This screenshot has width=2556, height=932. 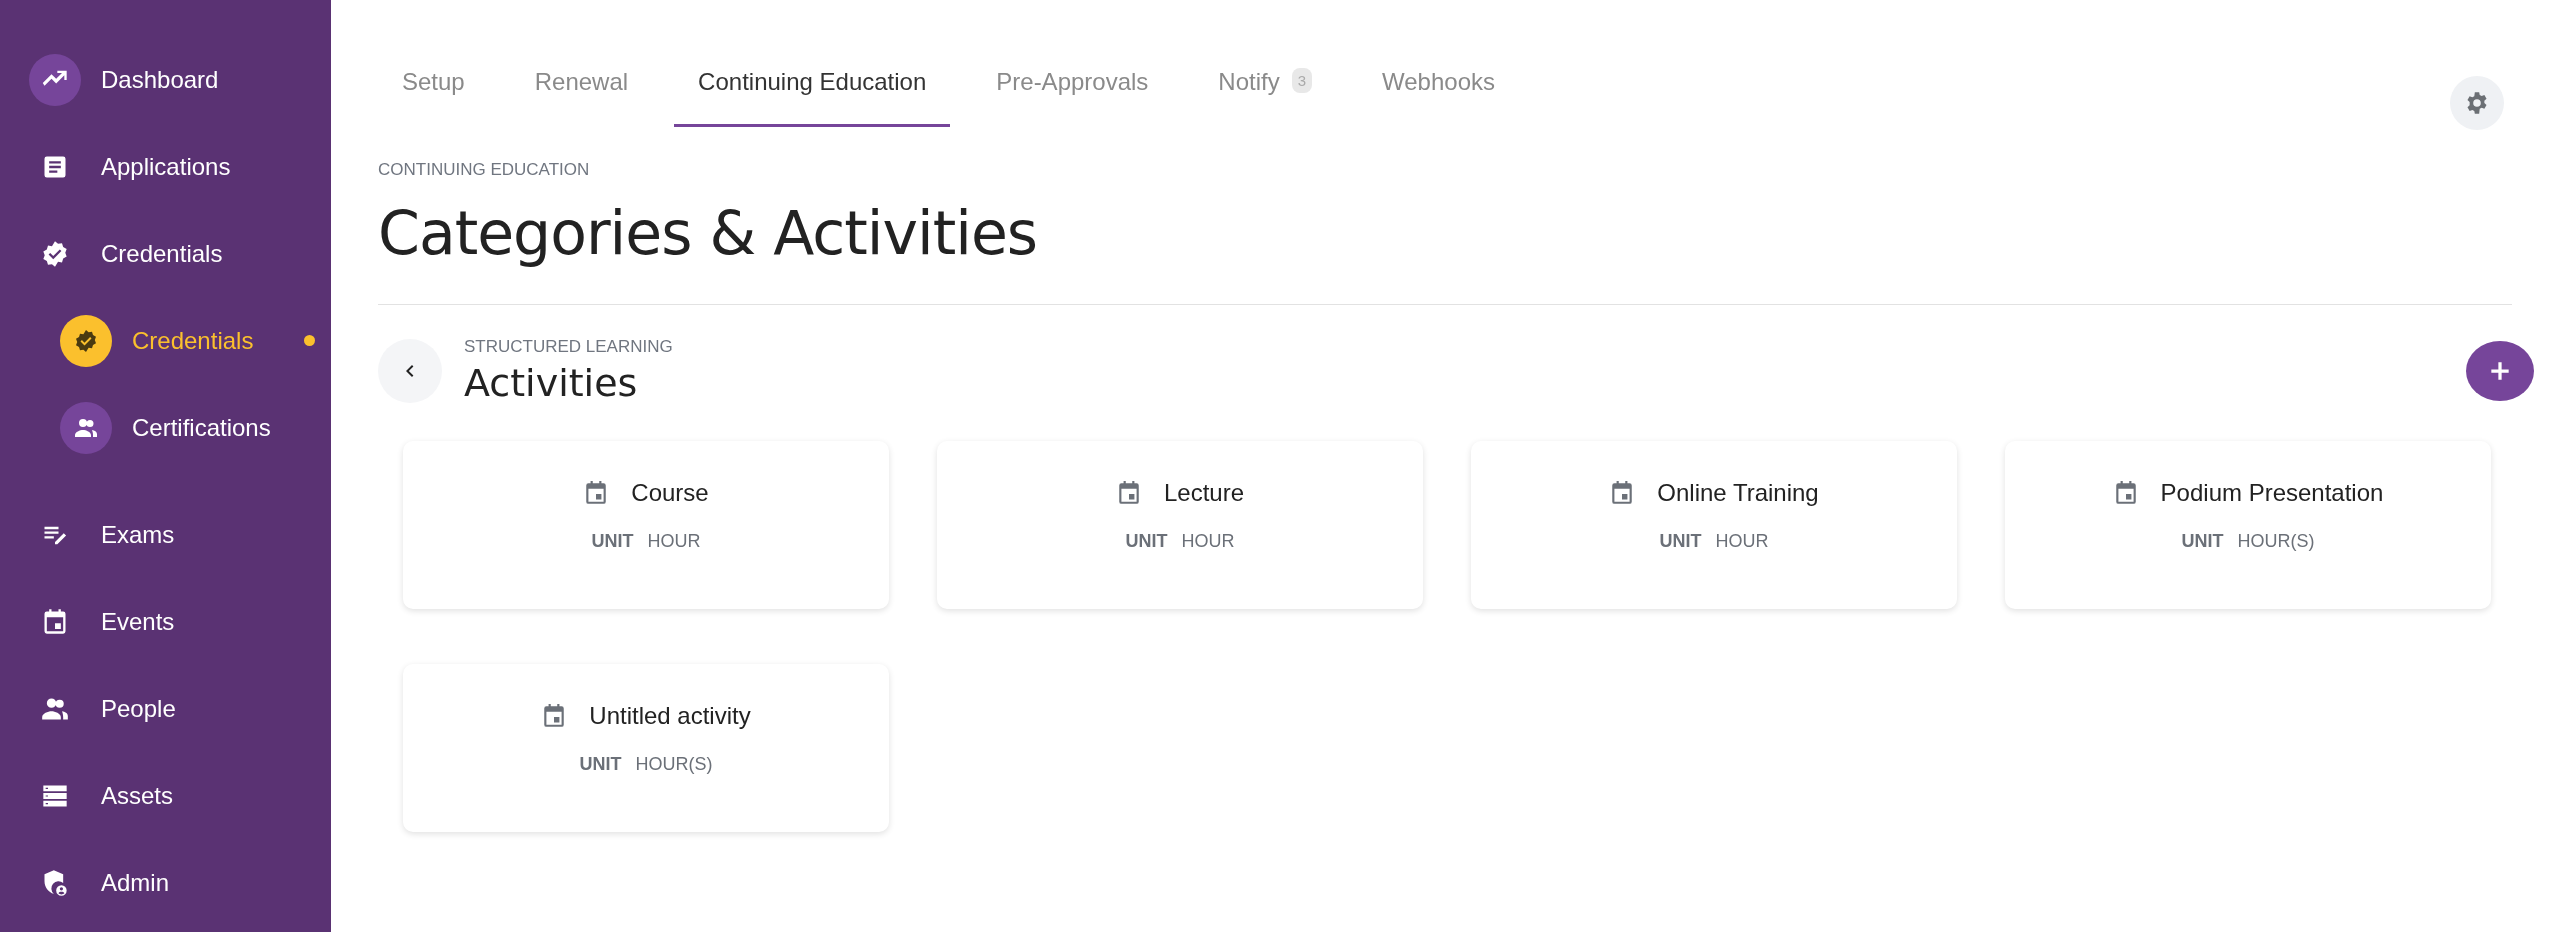 I want to click on sidebar-subitem: Certifications, so click(x=165, y=427).